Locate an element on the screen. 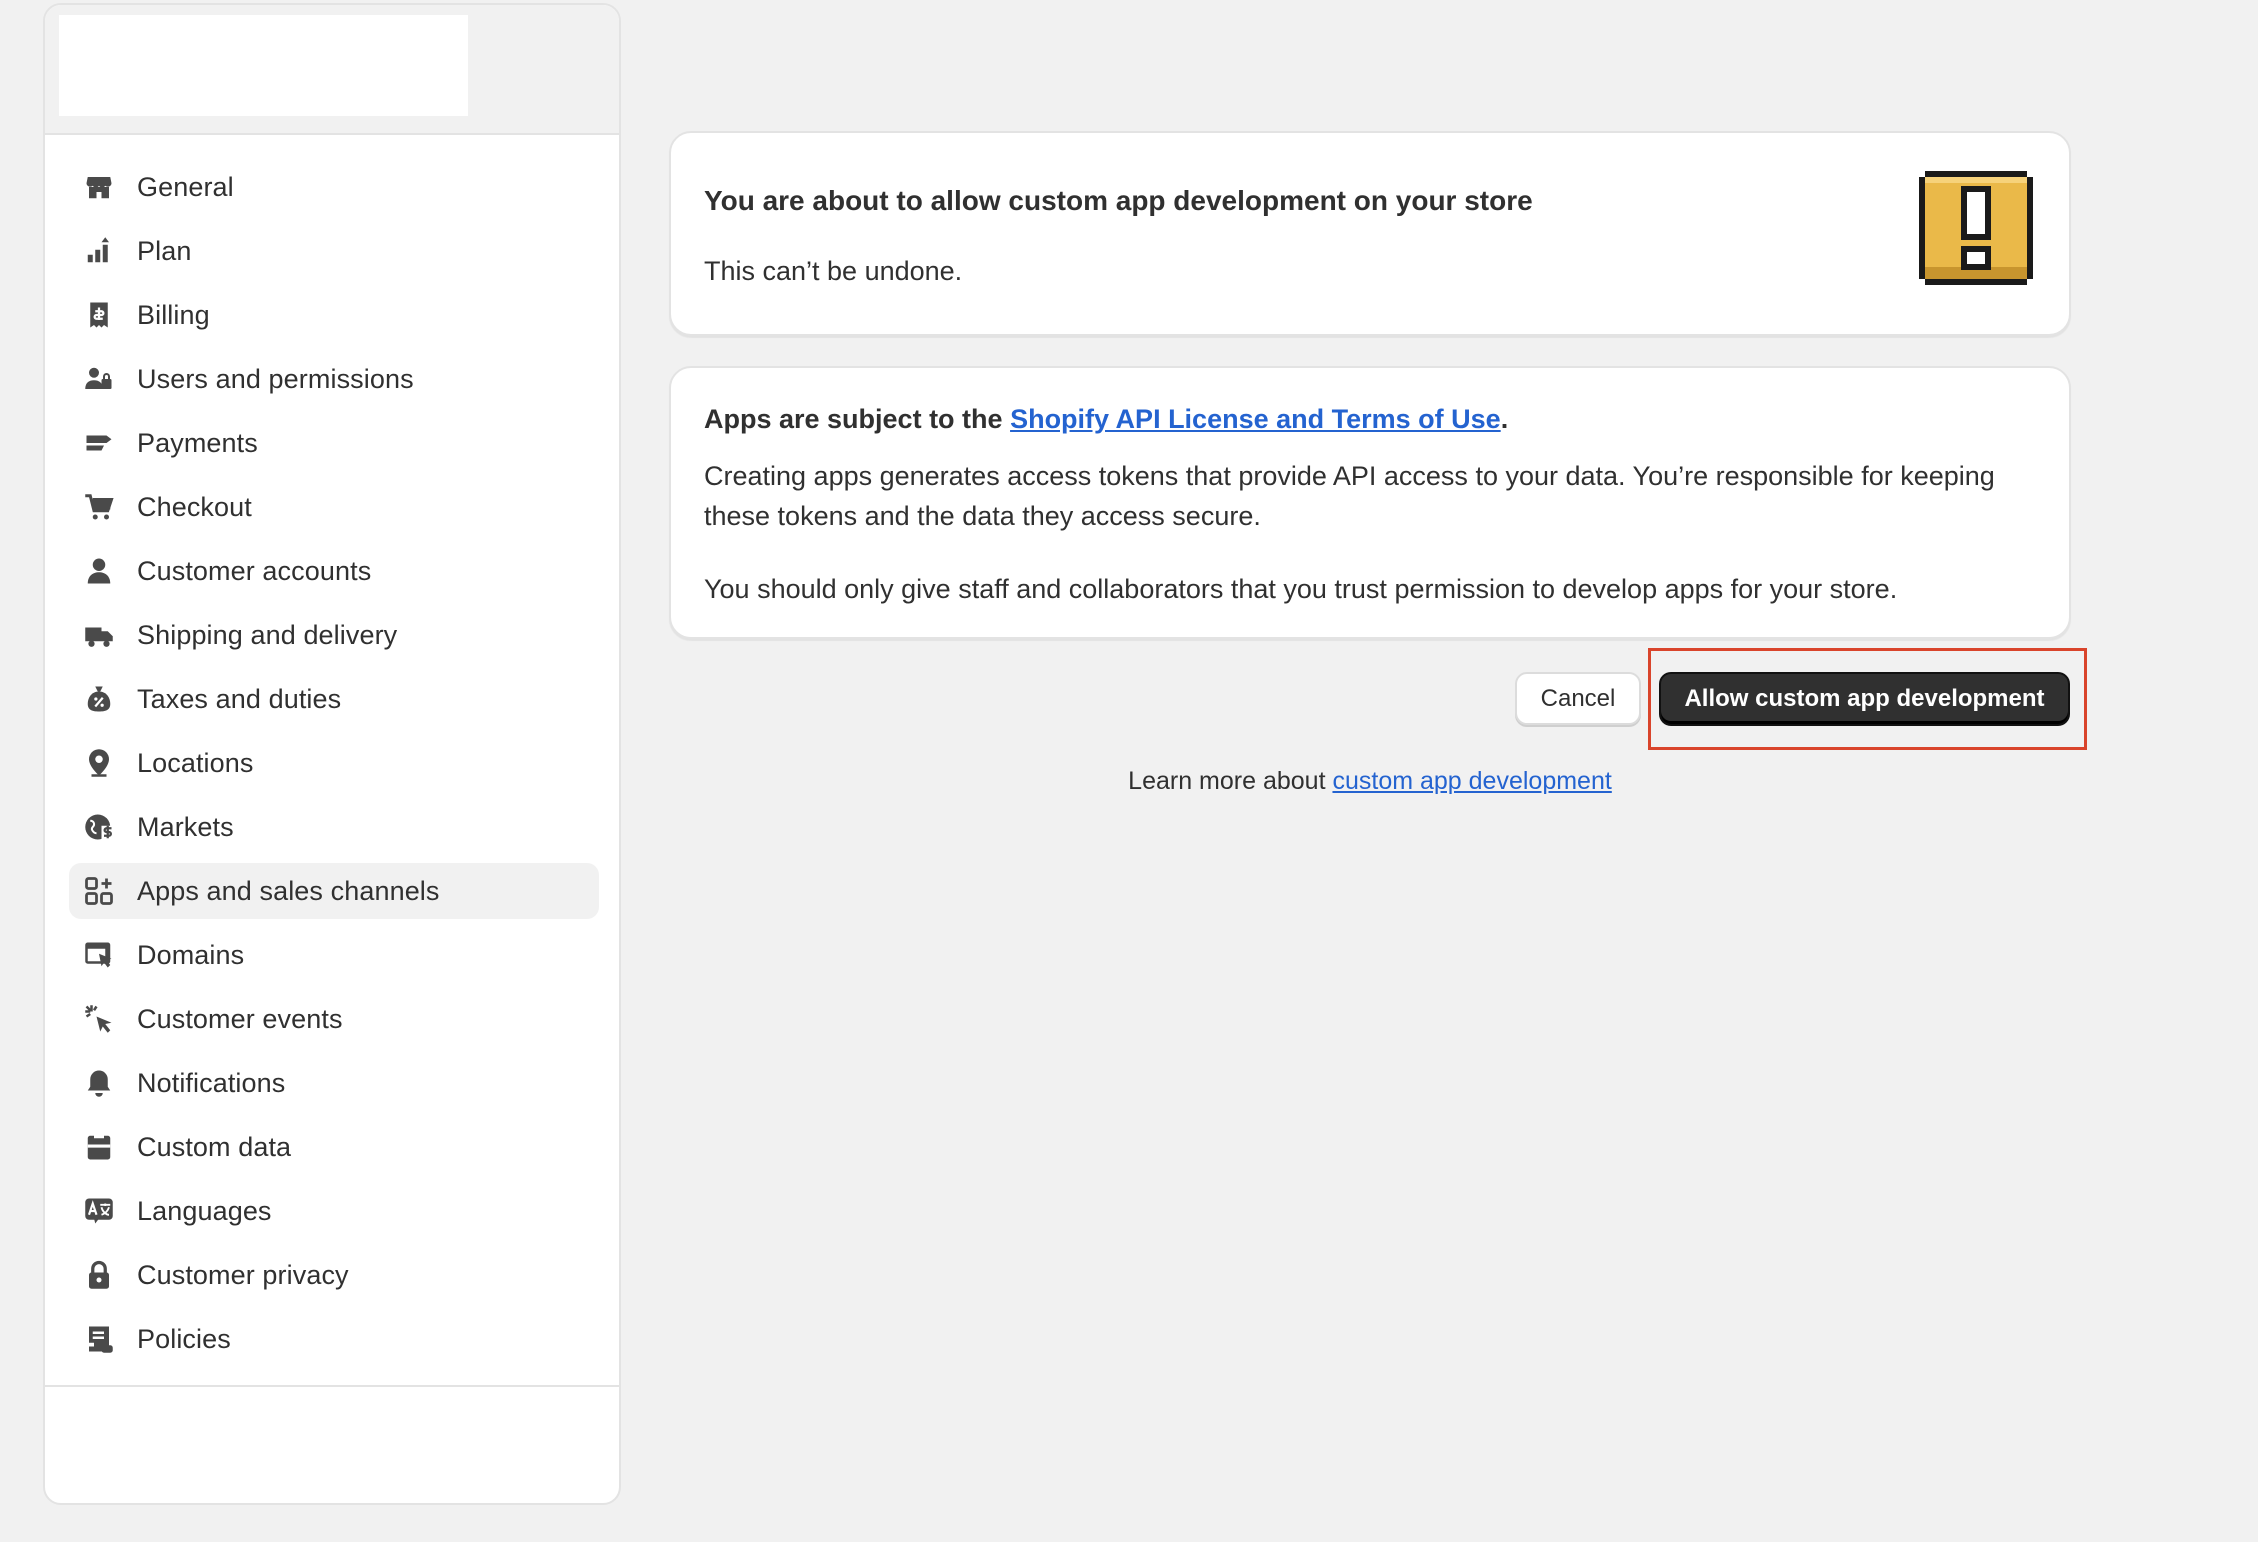 The image size is (2258, 1542). sidebar-item-label: Apps and sales channels is located at coordinates (288, 890).